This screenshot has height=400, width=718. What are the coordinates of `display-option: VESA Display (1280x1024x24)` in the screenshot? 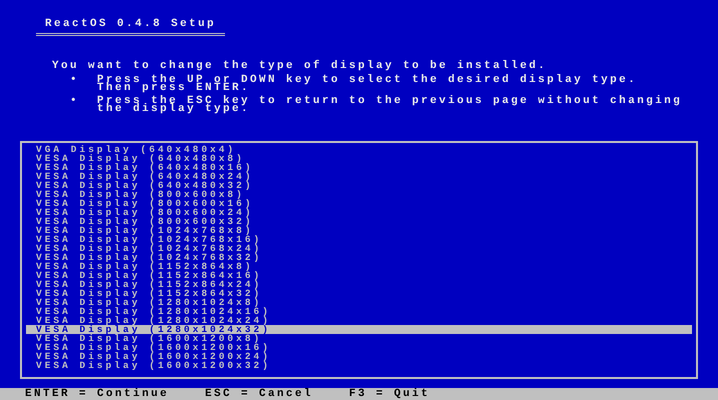 It's located at (359, 320).